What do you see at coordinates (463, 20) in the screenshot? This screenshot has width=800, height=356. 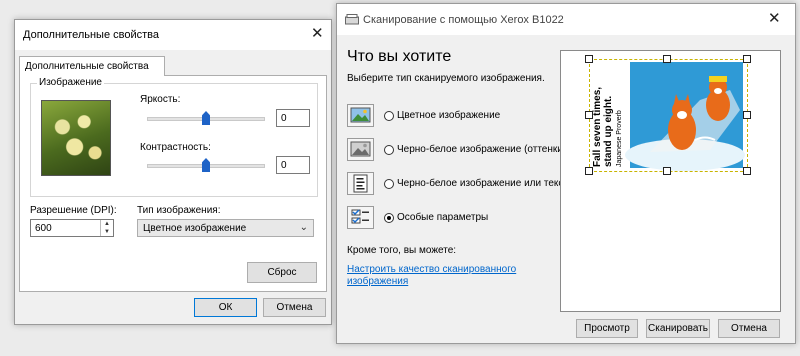 I see `dialog-title: Сканирование с помощью Xerox B1022` at bounding box center [463, 20].